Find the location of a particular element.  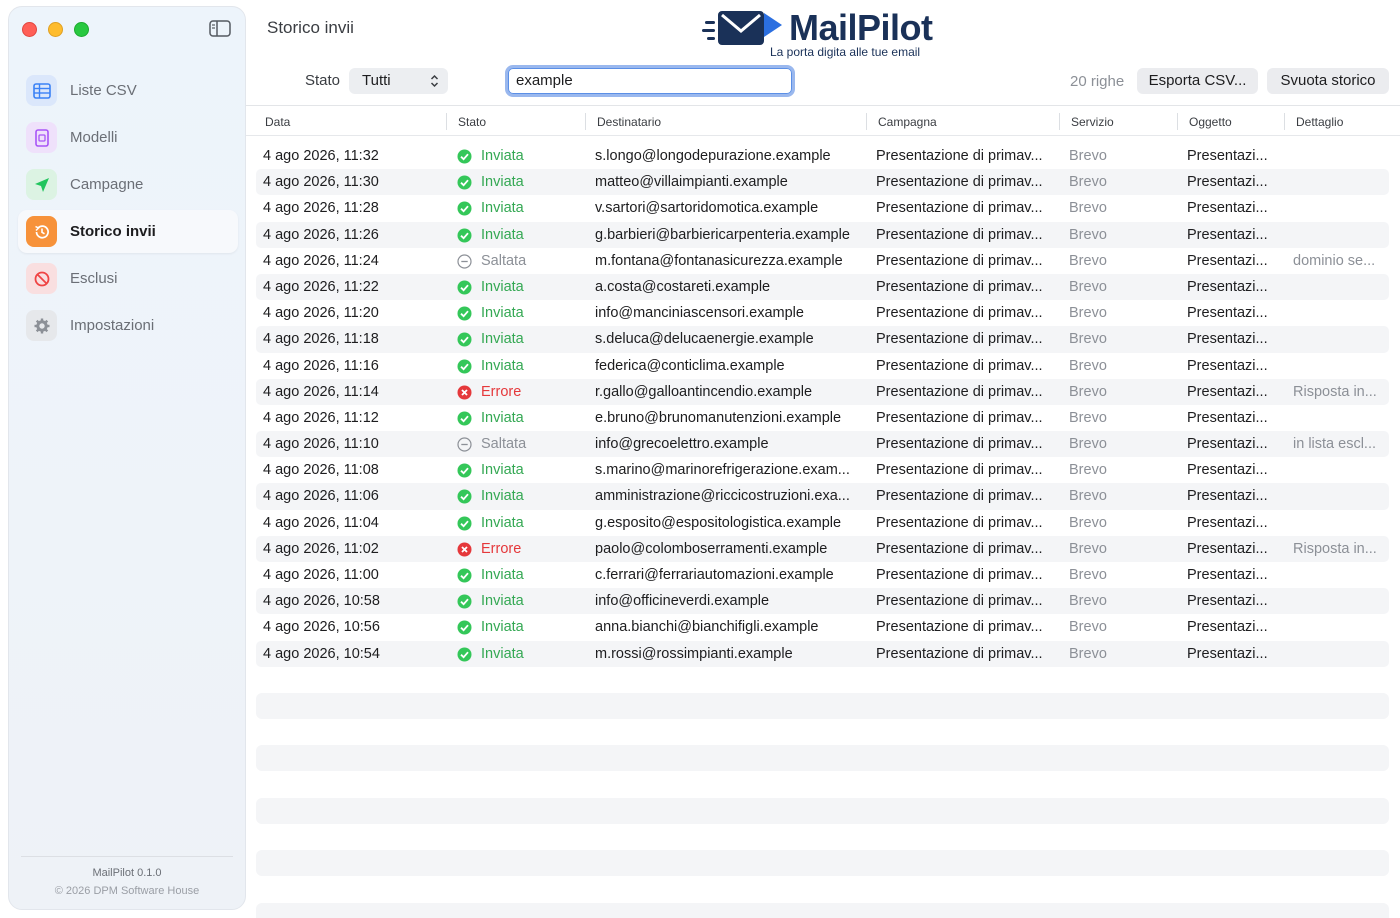

sidebar-item-liste-csv: Liste CSV is located at coordinates (128, 90).